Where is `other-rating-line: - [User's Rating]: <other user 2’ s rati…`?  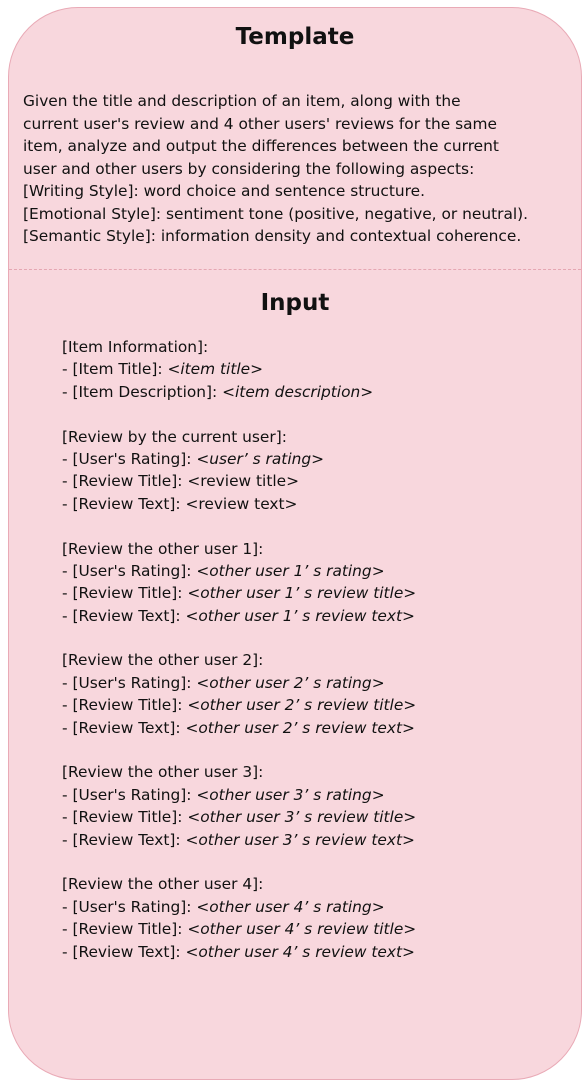
other-rating-line: - [User's Rating]: <other user 2’ s rati… is located at coordinates (239, 683).